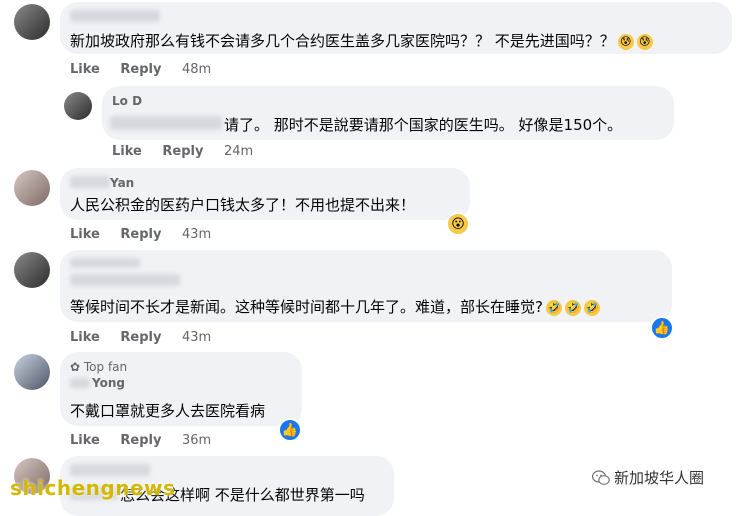 The image size is (749, 516). What do you see at coordinates (127, 101) in the screenshot?
I see `commenter-name: Lo D` at bounding box center [127, 101].